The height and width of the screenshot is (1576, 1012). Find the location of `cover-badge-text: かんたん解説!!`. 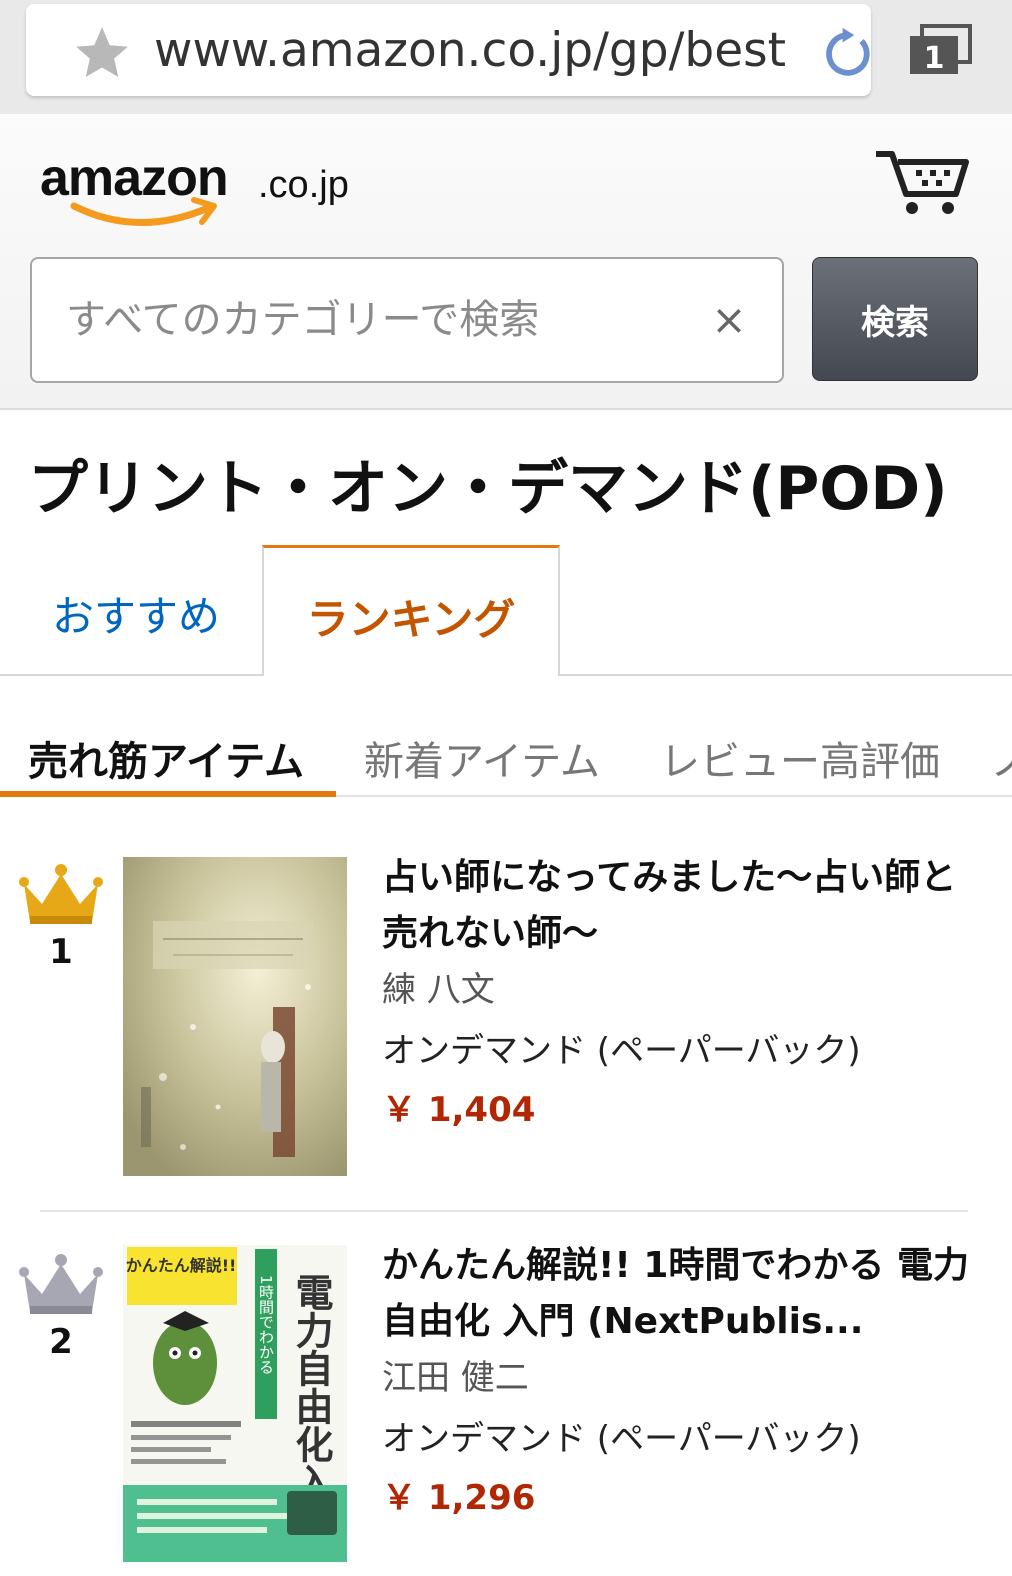

cover-badge-text: かんたん解説!! is located at coordinates (181, 1265).